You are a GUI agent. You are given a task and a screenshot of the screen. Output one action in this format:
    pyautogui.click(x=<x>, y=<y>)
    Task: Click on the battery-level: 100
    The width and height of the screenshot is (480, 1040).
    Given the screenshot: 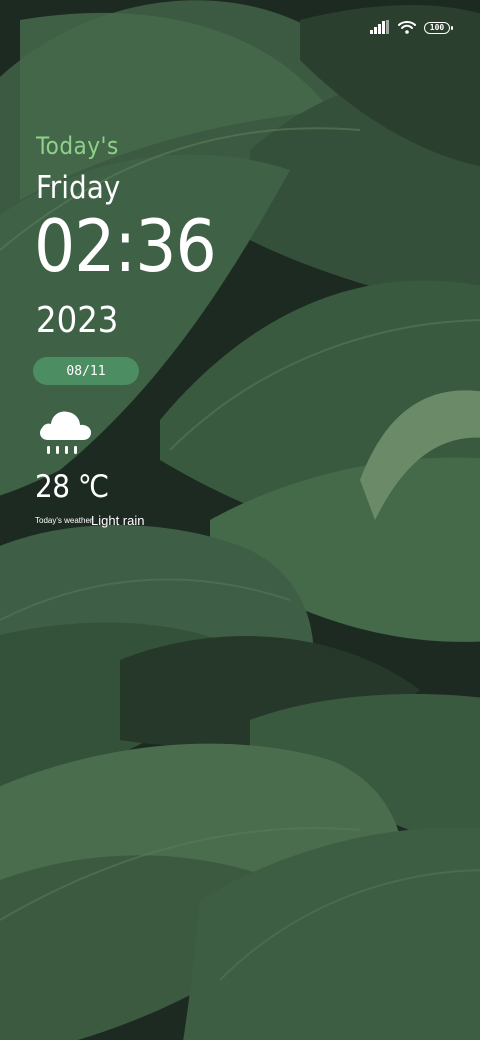 What is the action you would take?
    pyautogui.click(x=437, y=27)
    